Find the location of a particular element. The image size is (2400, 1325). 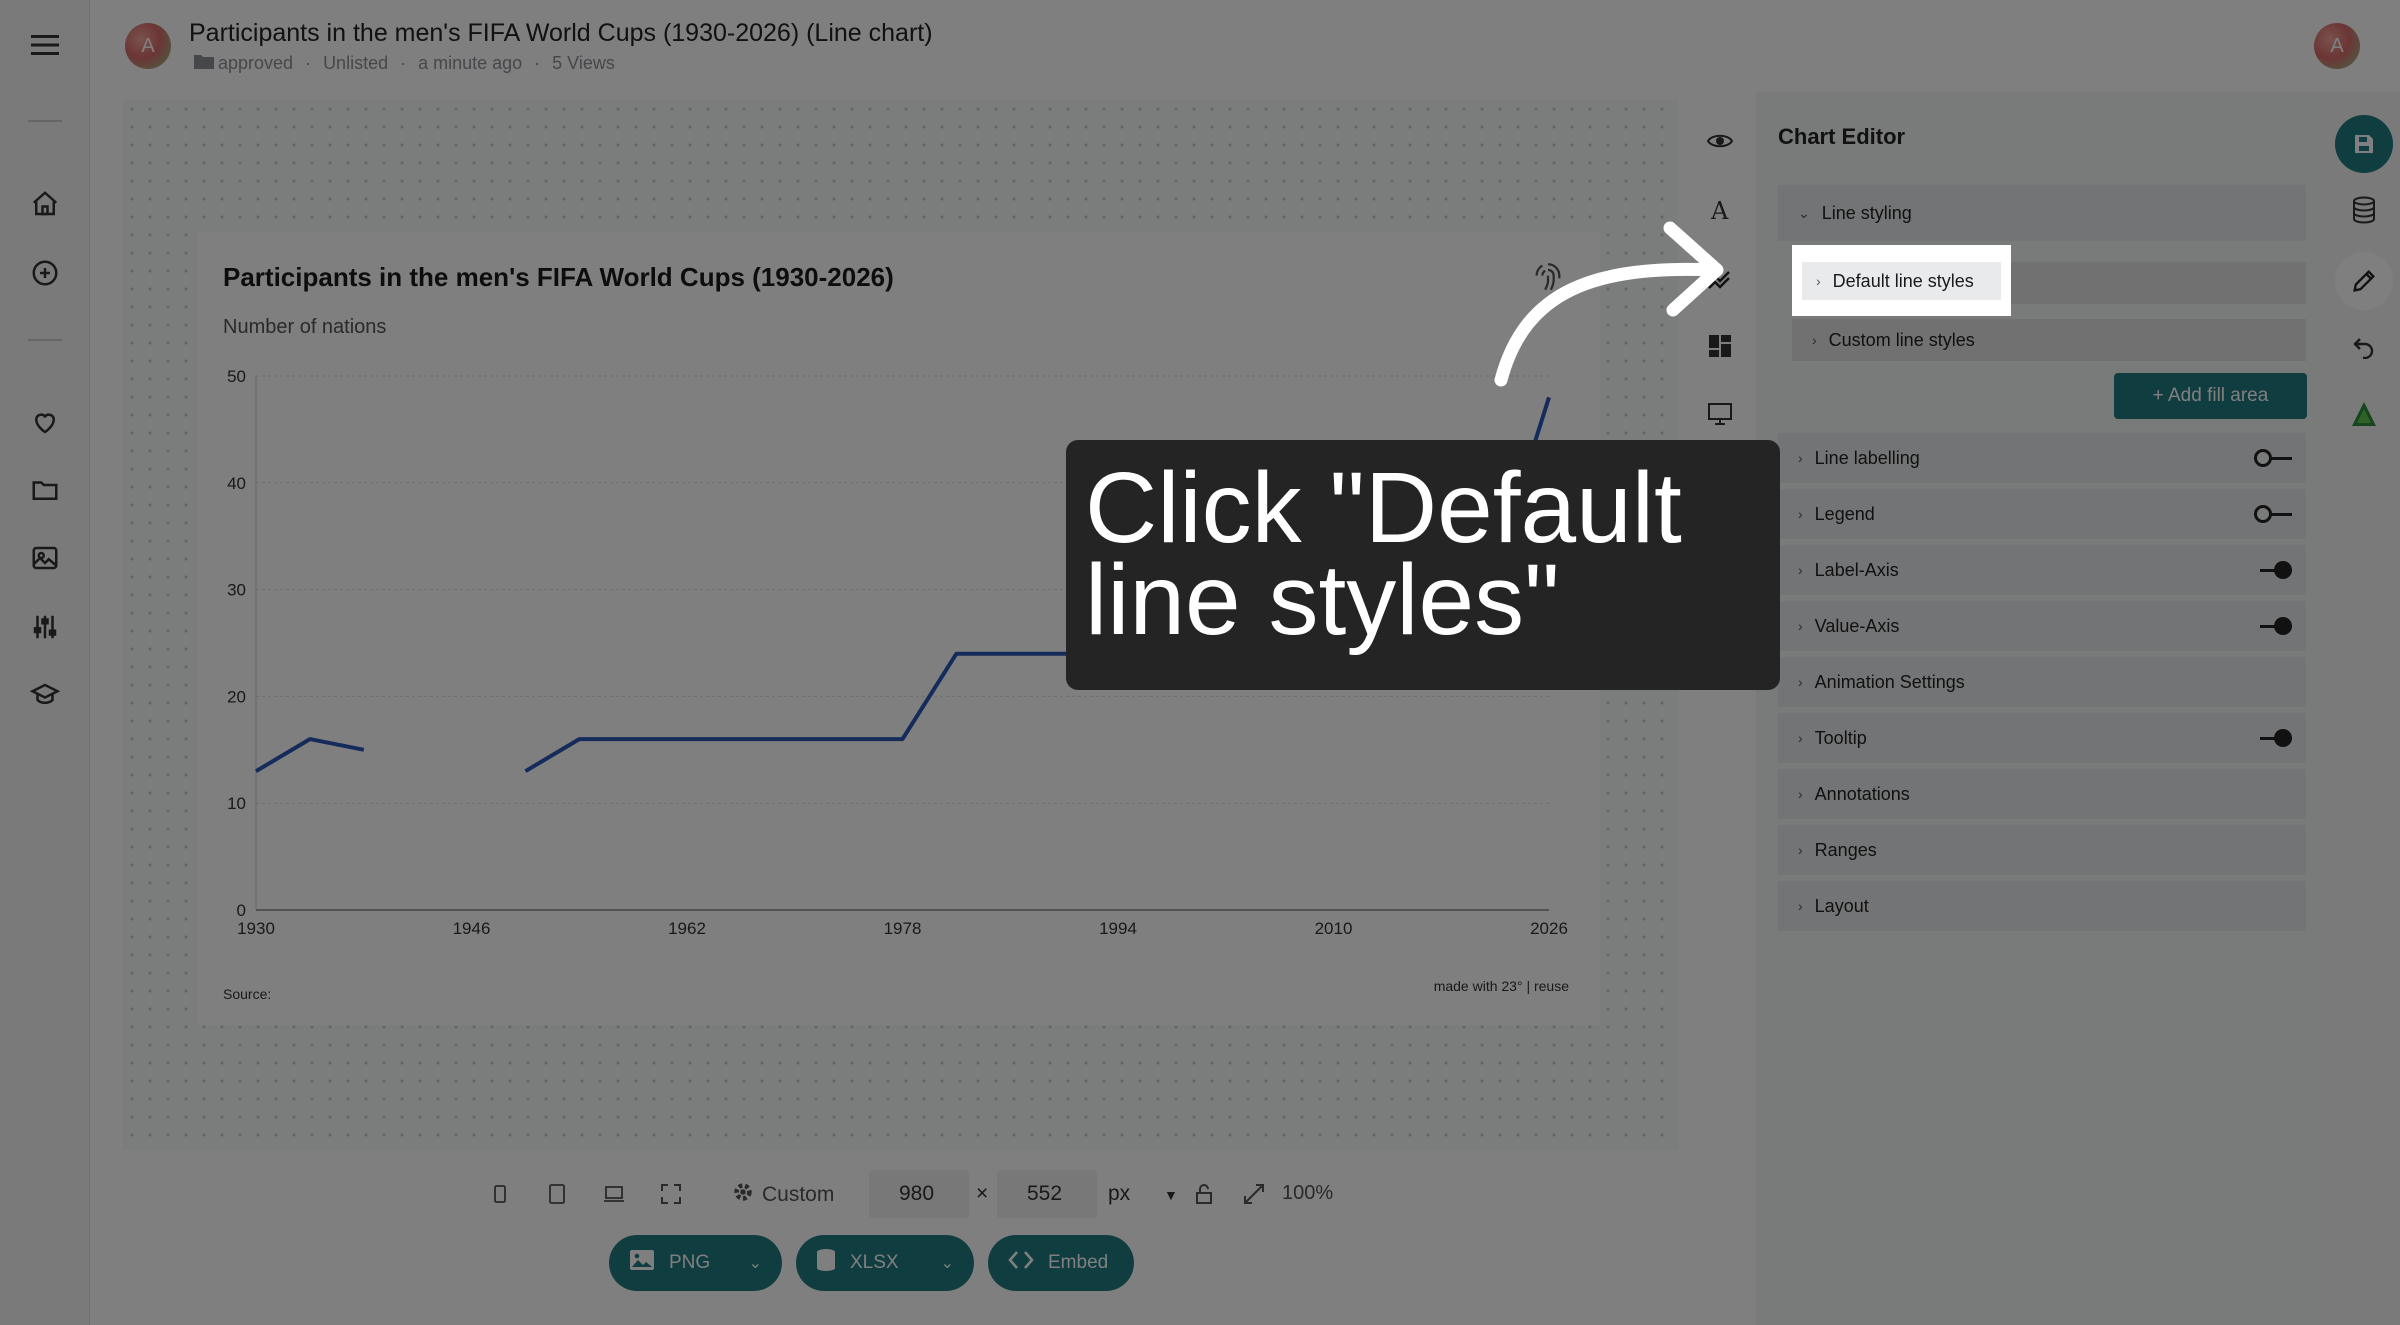

zoom-level: 100% is located at coordinates (1307, 1193).